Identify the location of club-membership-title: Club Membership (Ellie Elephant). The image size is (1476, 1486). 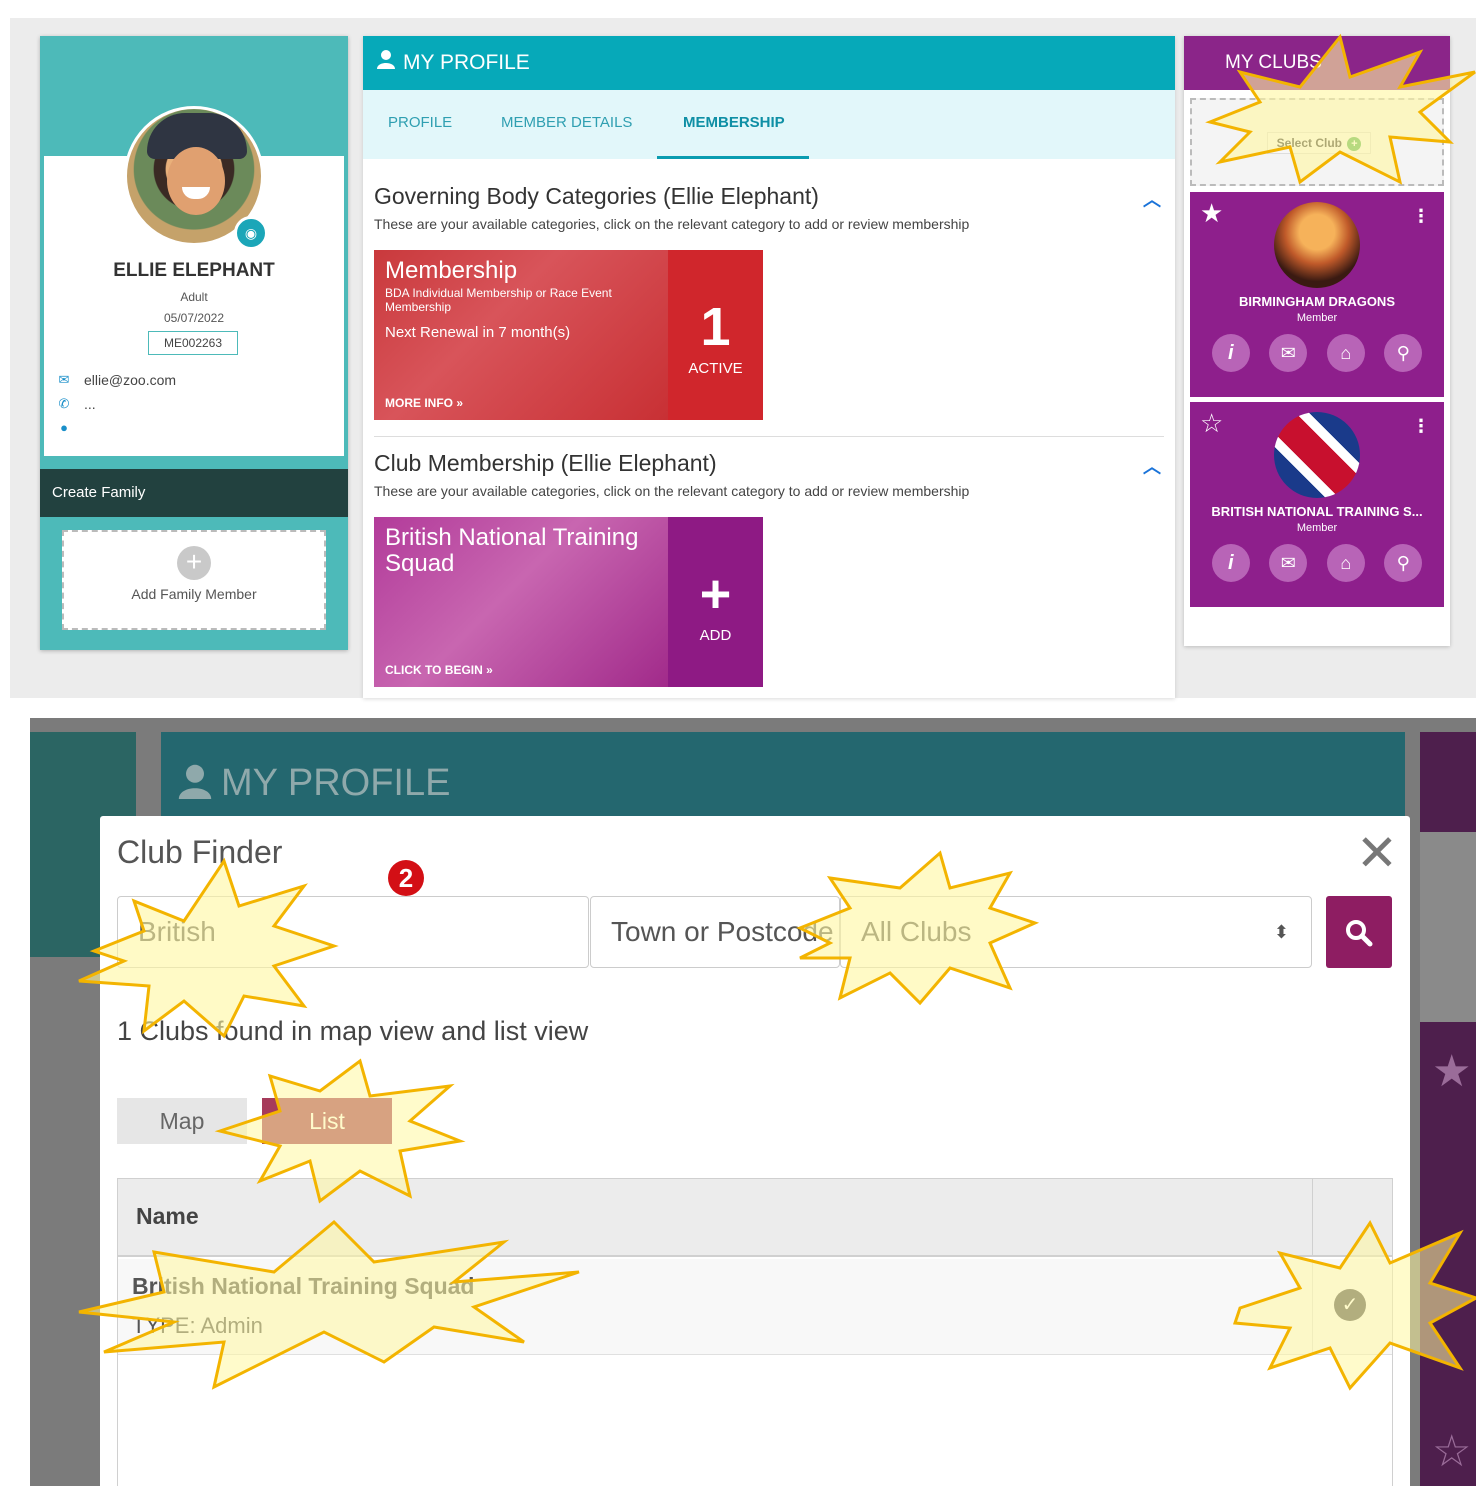
(545, 463).